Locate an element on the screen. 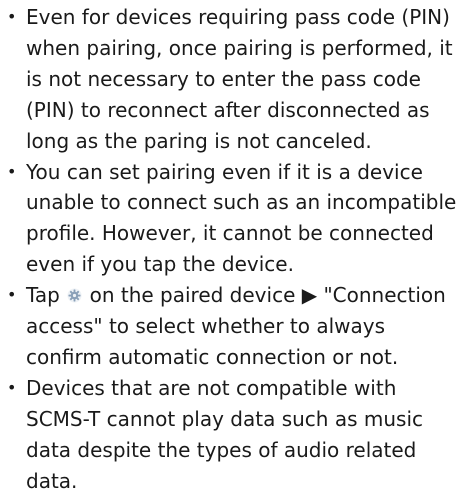  gear-icon is located at coordinates (74, 295).